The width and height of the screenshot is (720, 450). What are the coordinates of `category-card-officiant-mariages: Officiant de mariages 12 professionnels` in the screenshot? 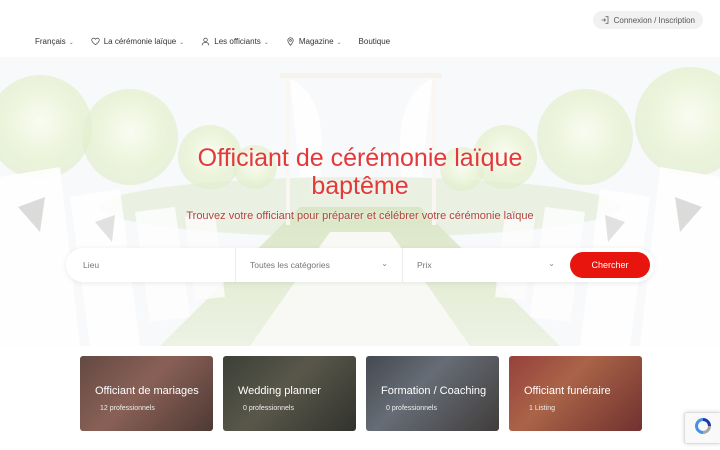 It's located at (146, 393).